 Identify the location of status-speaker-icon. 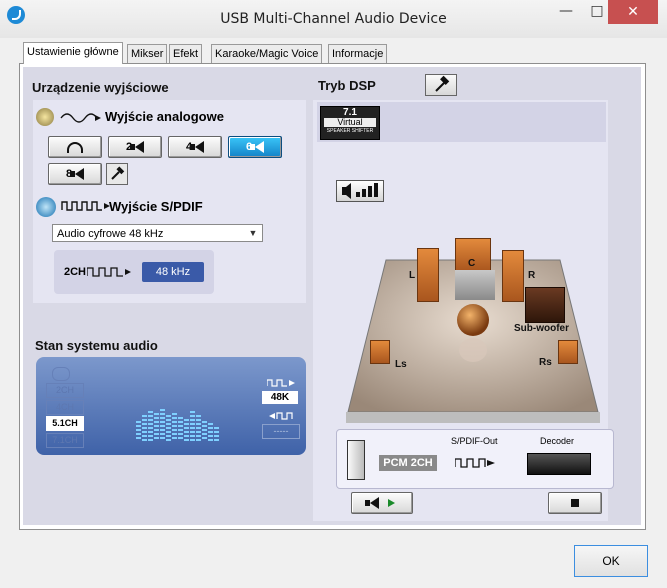
(61, 374).